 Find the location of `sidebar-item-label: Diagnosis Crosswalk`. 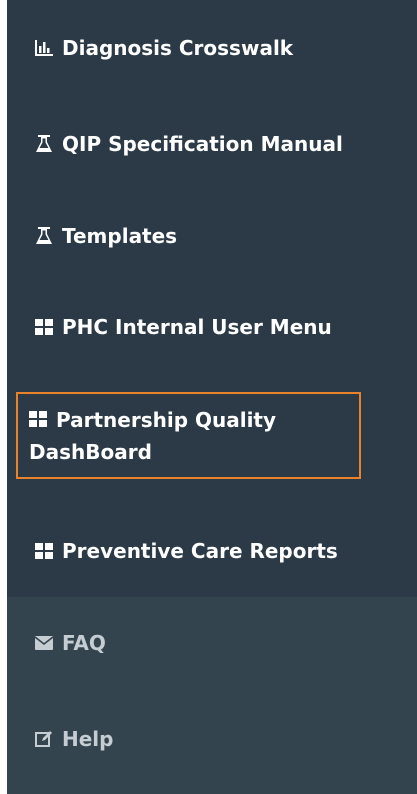

sidebar-item-label: Diagnosis Crosswalk is located at coordinates (178, 48).